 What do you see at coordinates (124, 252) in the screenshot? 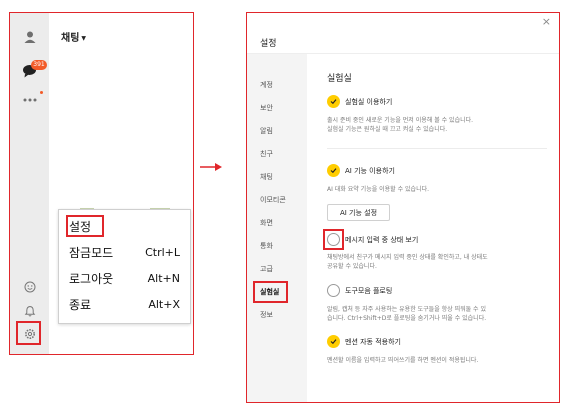
I see `menu-item-lock-mode: 잠금모드 Ctrl+L` at bounding box center [124, 252].